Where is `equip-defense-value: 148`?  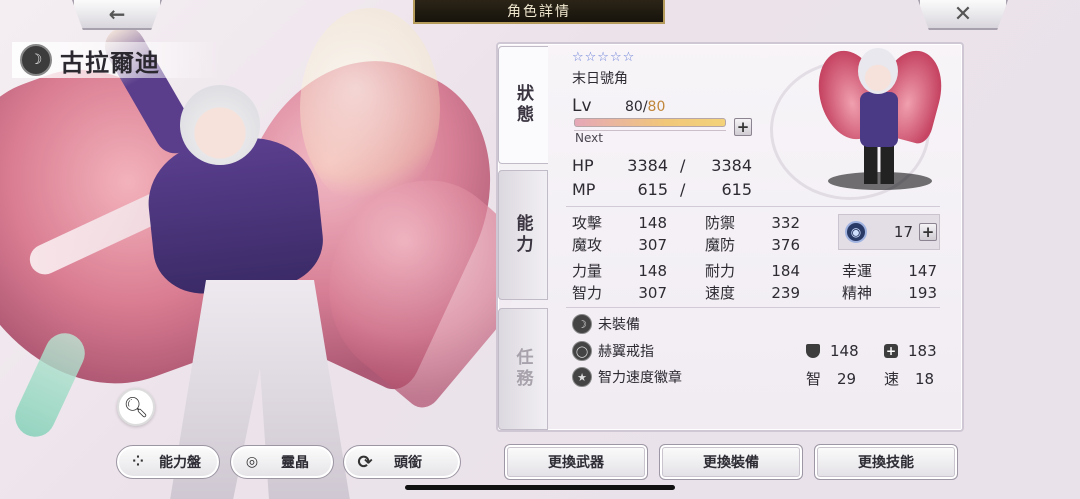
equip-defense-value: 148 is located at coordinates (844, 351).